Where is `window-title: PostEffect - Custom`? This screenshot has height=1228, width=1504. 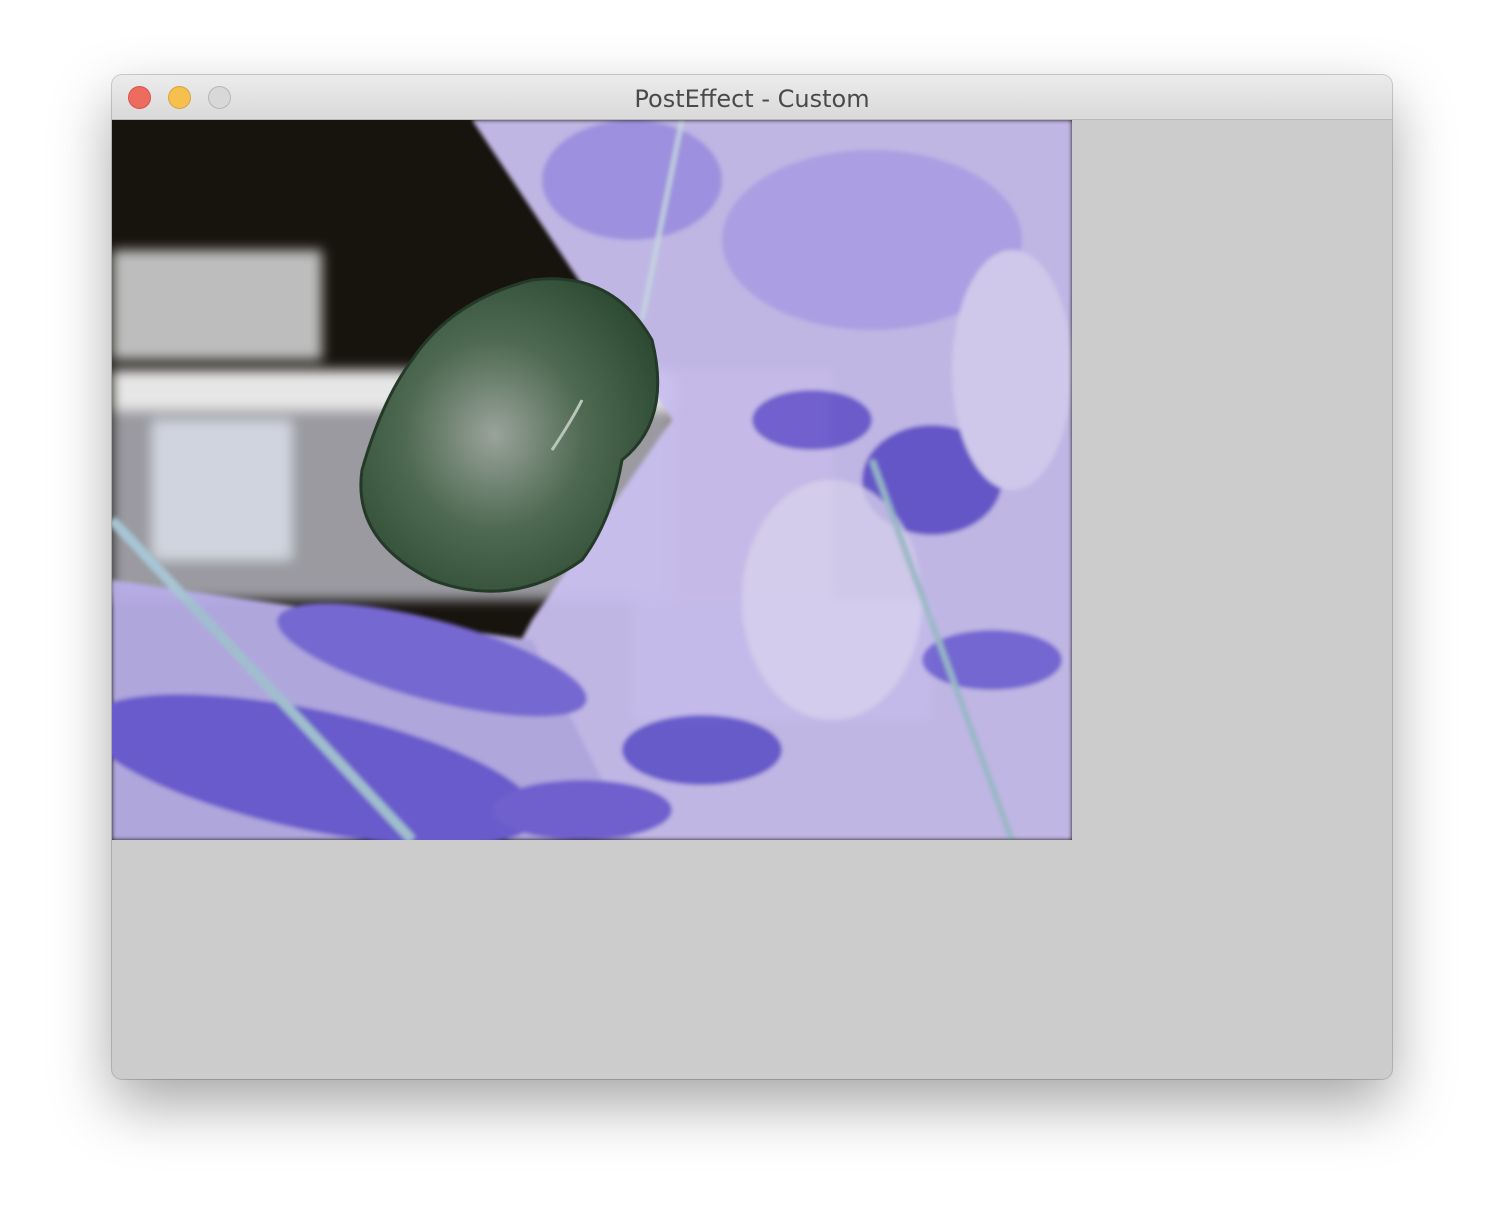
window-title: PostEffect - Custom is located at coordinates (752, 99).